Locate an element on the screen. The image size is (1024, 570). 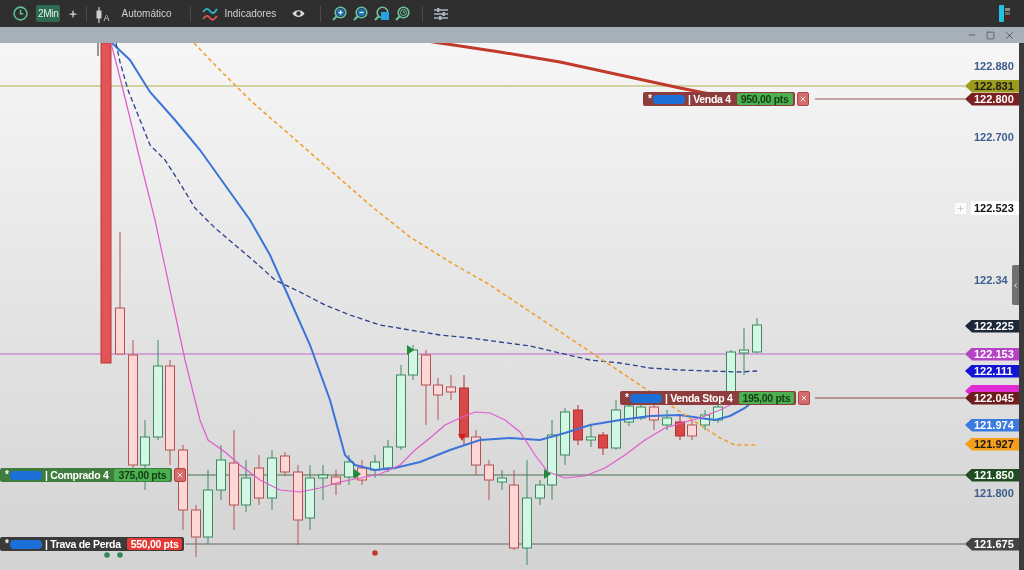
price-tag: 122.831 is located at coordinates (992, 86).